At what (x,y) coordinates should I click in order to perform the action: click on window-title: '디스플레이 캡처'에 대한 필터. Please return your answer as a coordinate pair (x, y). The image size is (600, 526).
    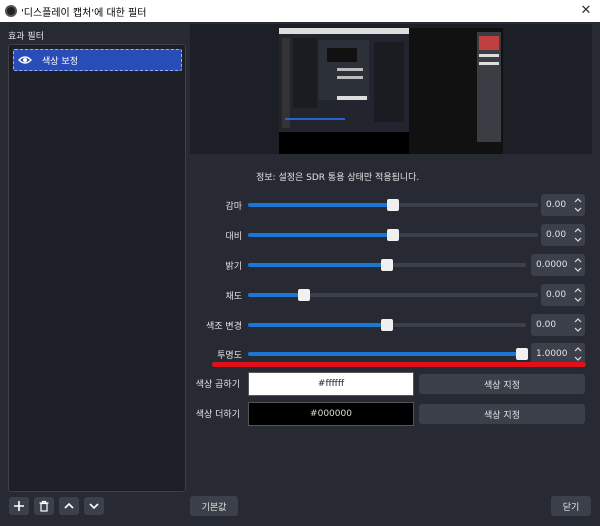
    Looking at the image, I should click on (84, 13).